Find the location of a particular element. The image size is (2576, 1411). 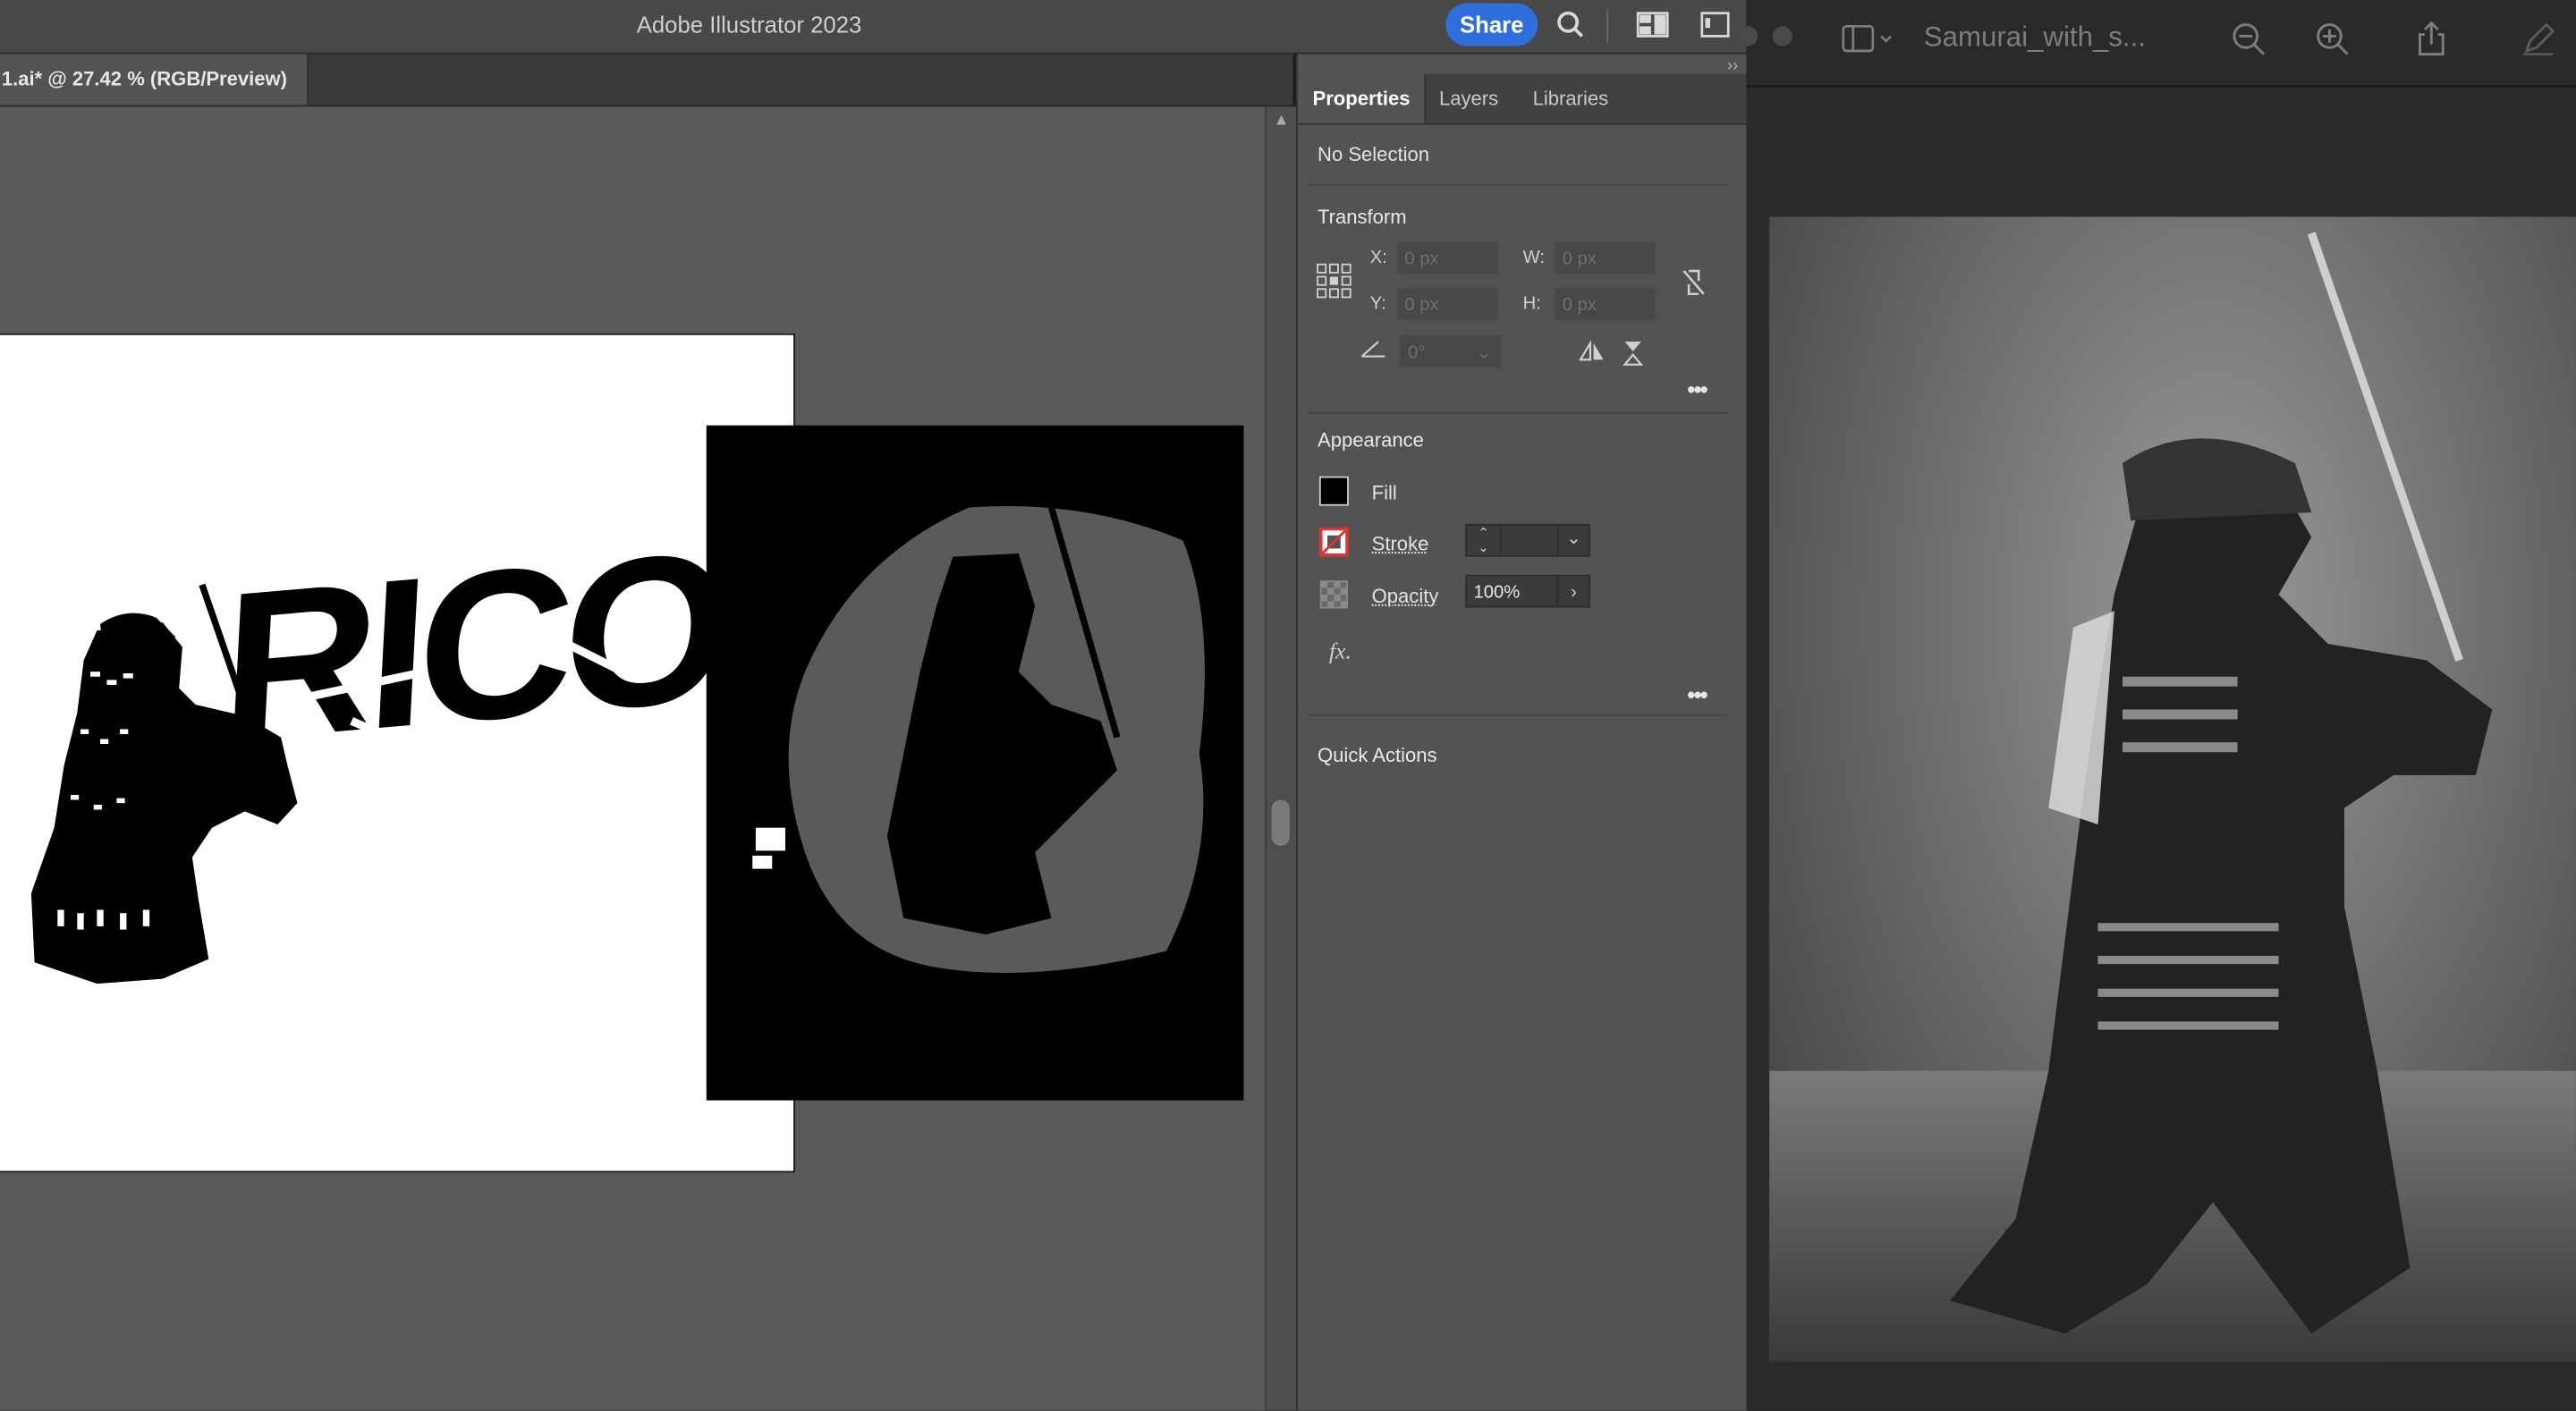

selection-status: No Selection is located at coordinates (1374, 154).